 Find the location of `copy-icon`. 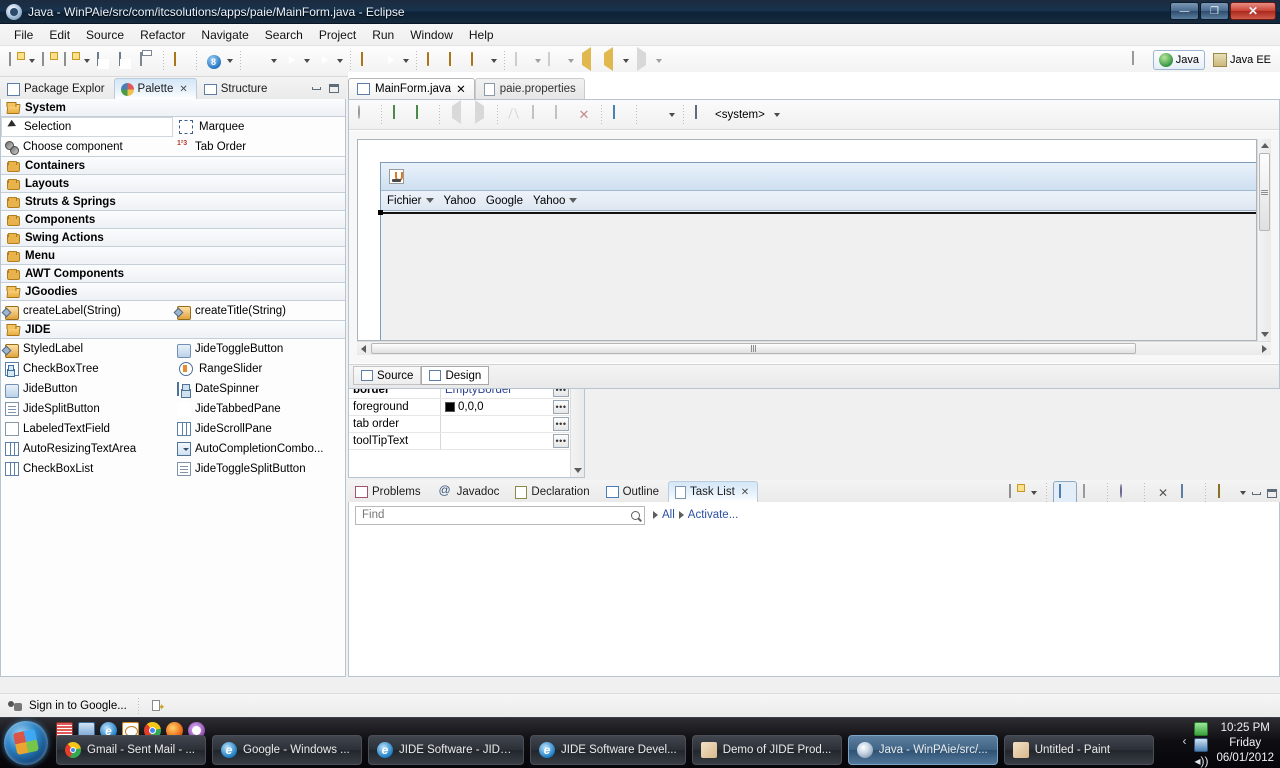

copy-icon is located at coordinates (538, 115).